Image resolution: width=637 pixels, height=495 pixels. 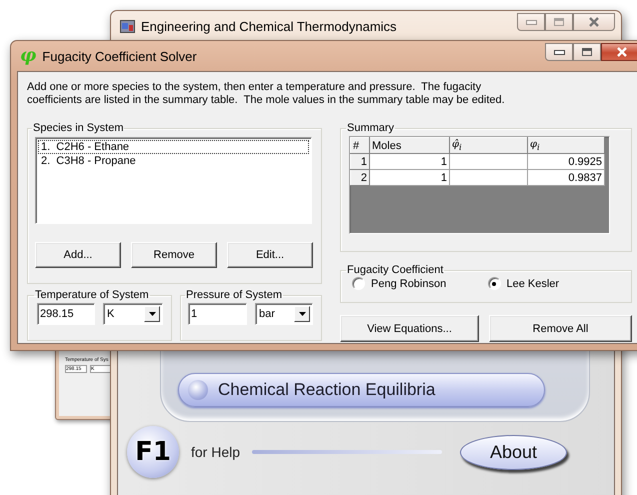 I want to click on action-button: Remove All, so click(x=560, y=328).